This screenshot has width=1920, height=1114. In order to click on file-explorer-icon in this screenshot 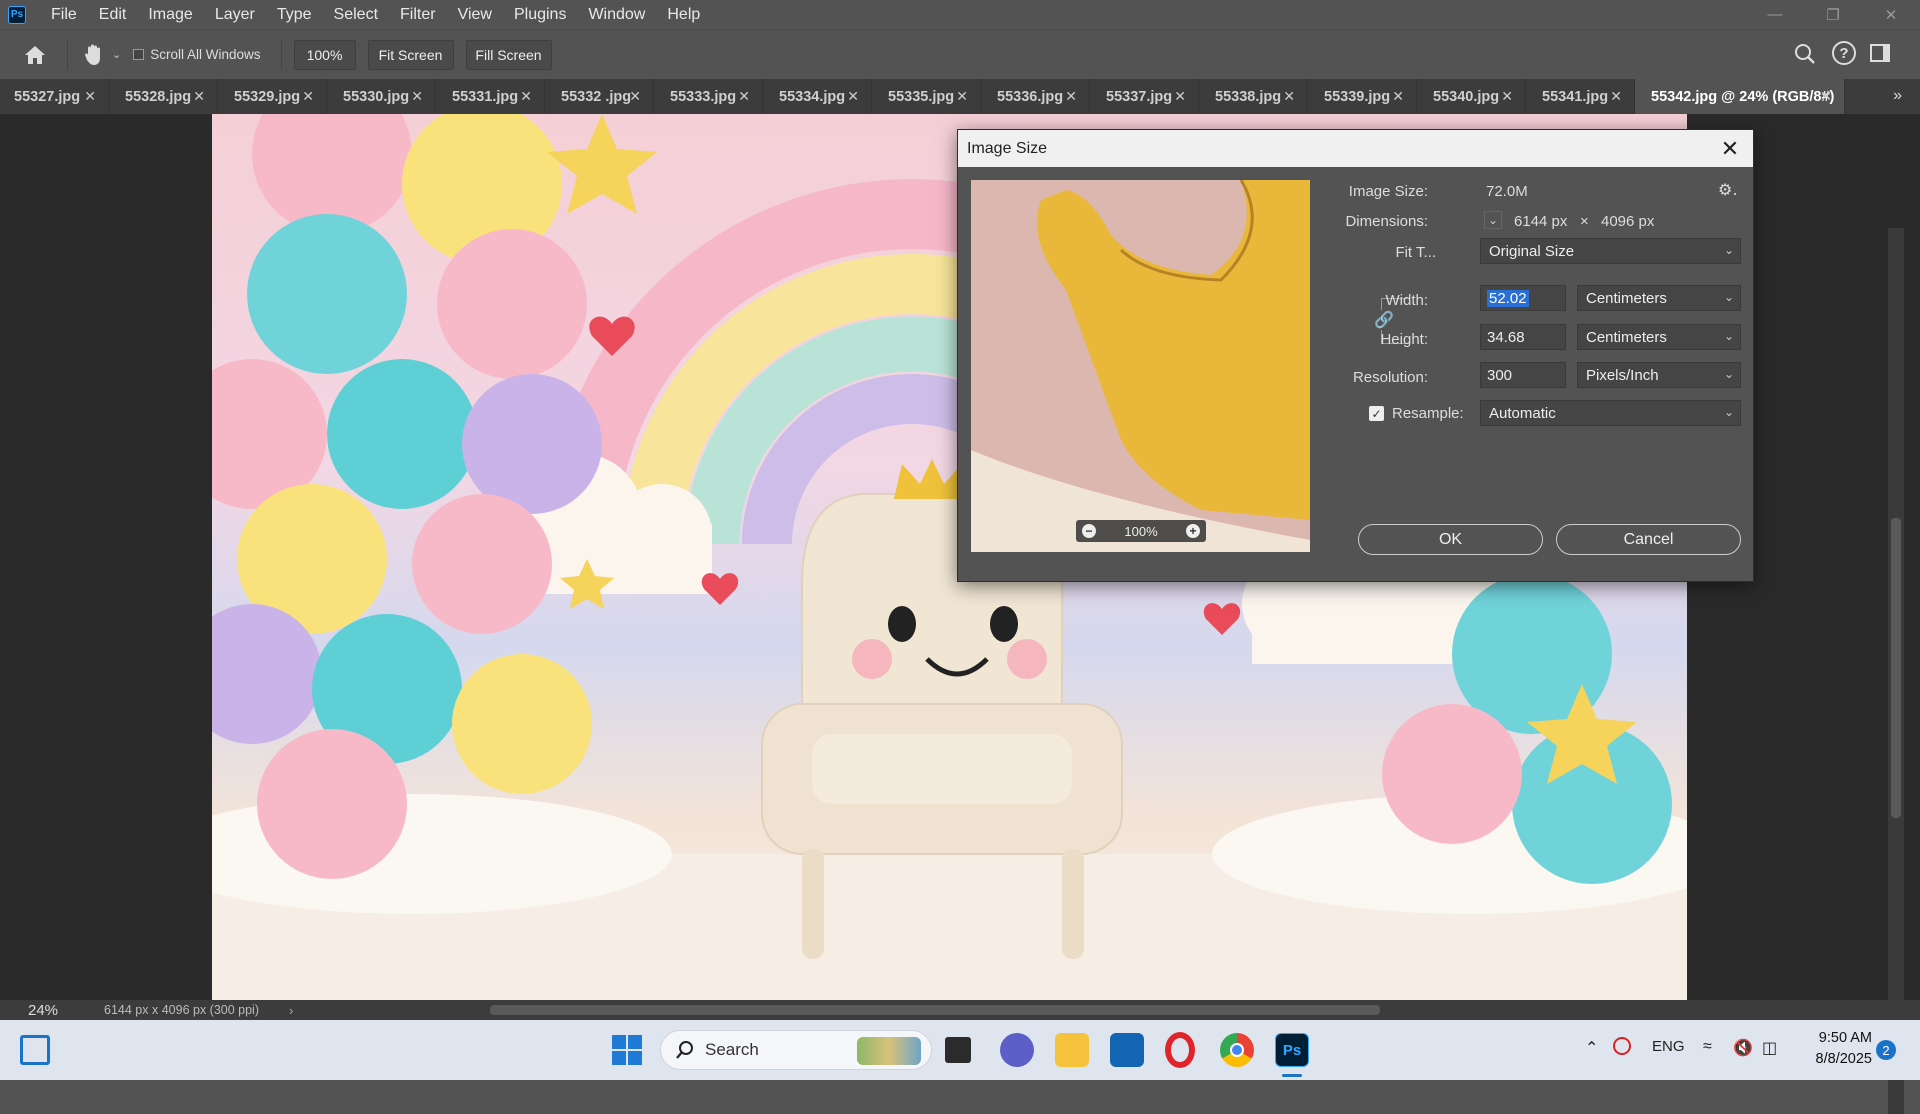, I will do `click(1072, 1050)`.